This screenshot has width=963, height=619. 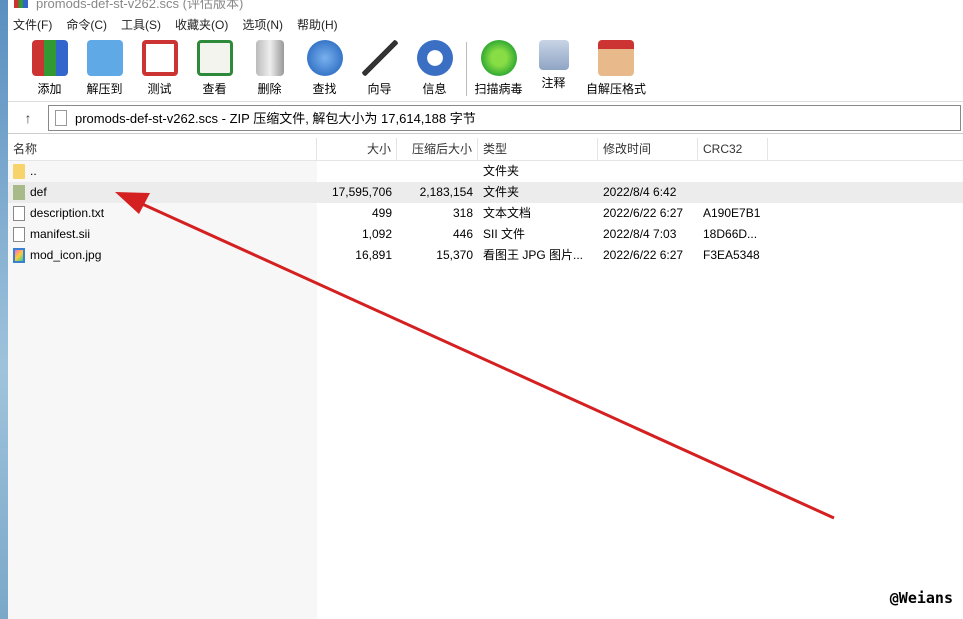 I want to click on desktop-edge, so click(x=4, y=309).